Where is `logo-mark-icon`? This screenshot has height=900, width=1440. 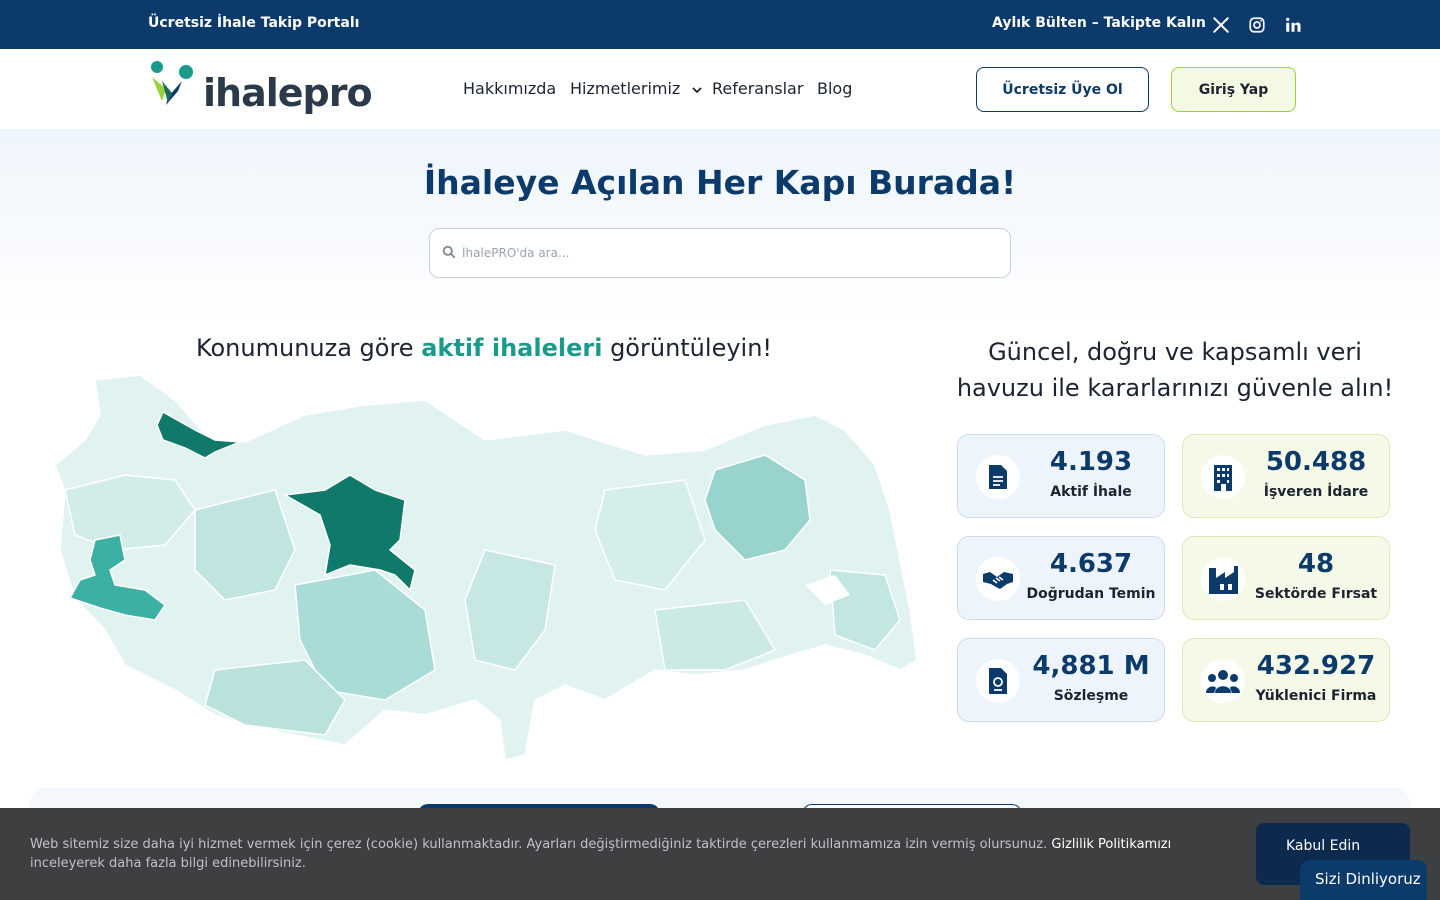
logo-mark-icon is located at coordinates (172, 83).